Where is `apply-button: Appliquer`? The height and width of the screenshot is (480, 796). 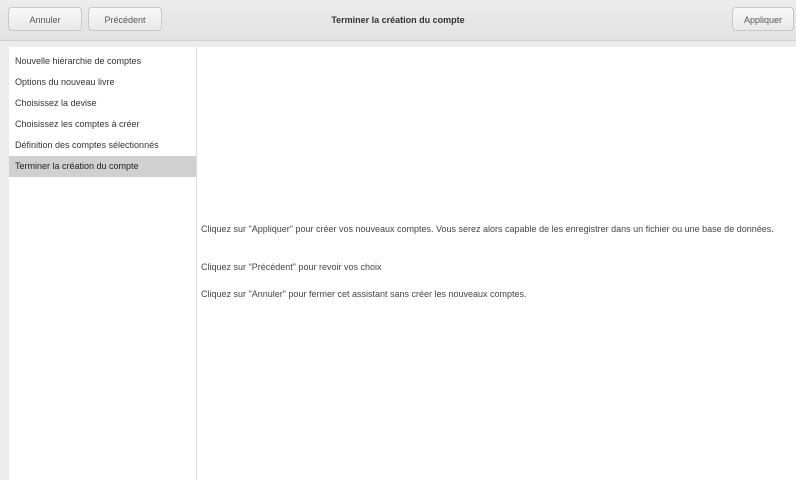 apply-button: Appliquer is located at coordinates (763, 19).